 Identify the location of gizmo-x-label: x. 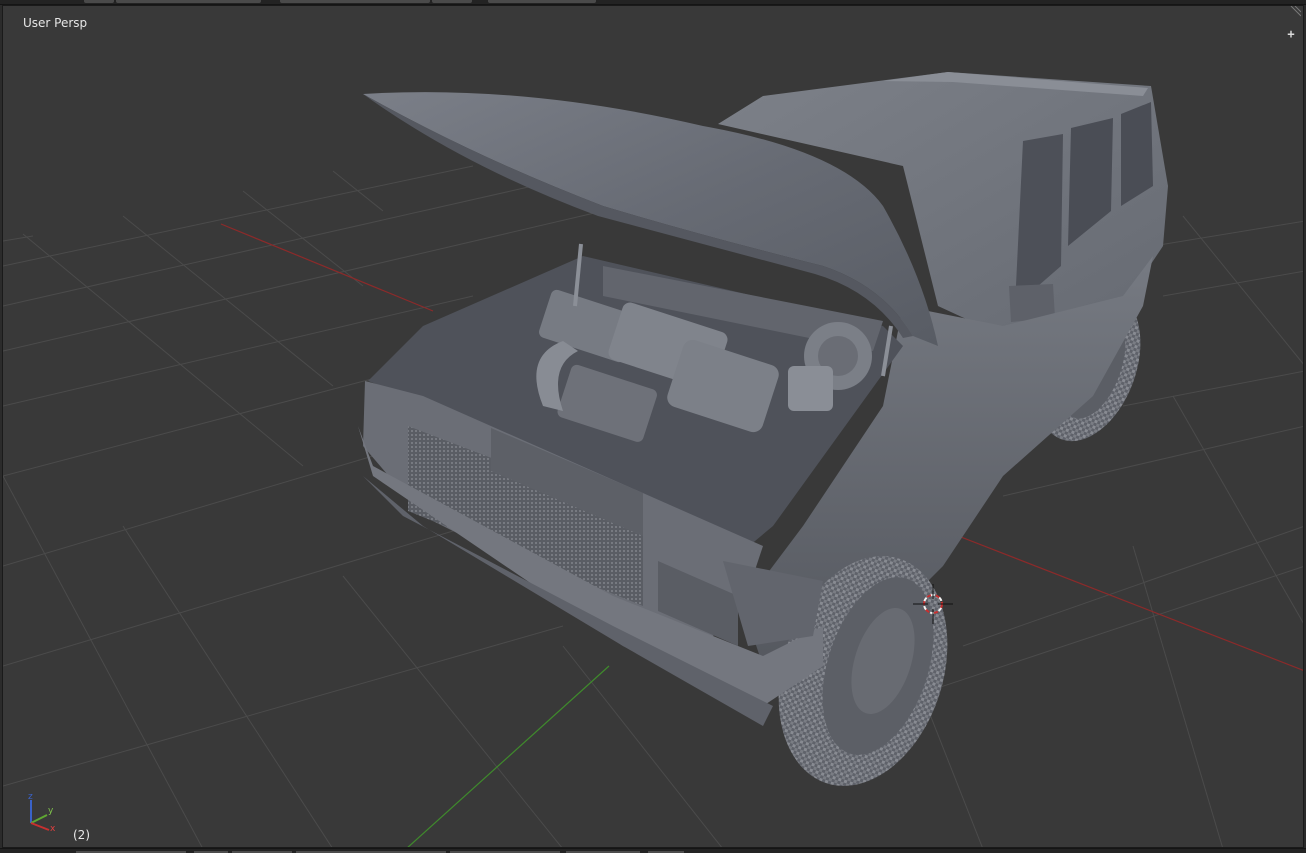
(53, 828).